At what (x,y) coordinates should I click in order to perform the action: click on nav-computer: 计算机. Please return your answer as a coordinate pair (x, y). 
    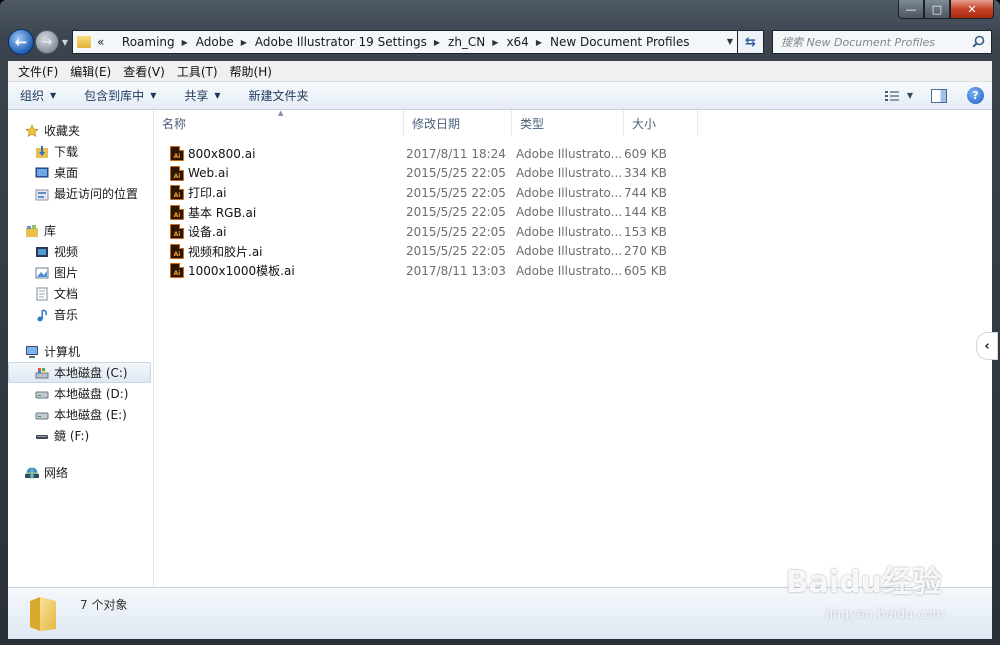
    Looking at the image, I should click on (80, 351).